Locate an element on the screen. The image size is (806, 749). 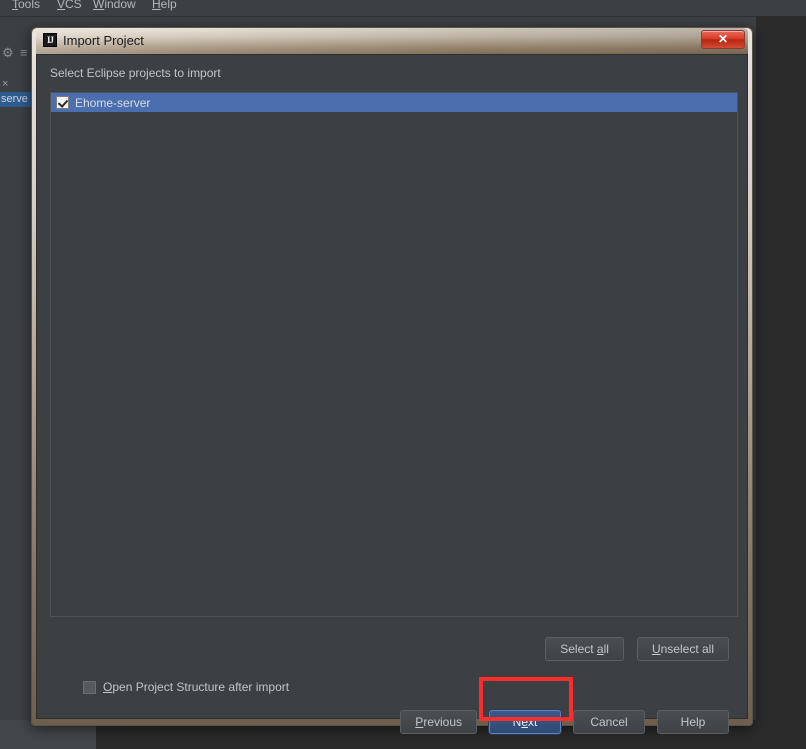
project-checkbox is located at coordinates (62, 102).